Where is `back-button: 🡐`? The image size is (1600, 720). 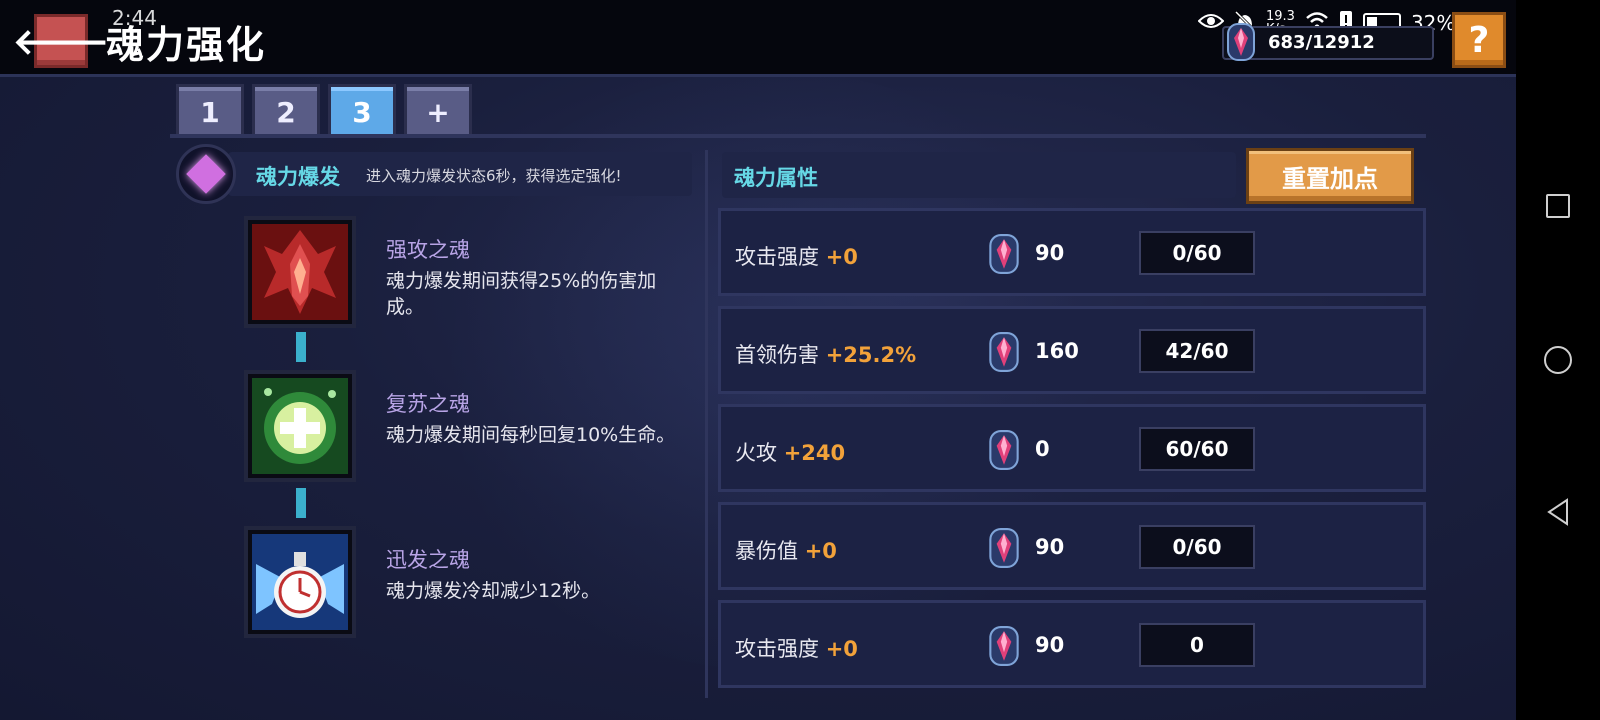 back-button: 🡐 is located at coordinates (61, 41).